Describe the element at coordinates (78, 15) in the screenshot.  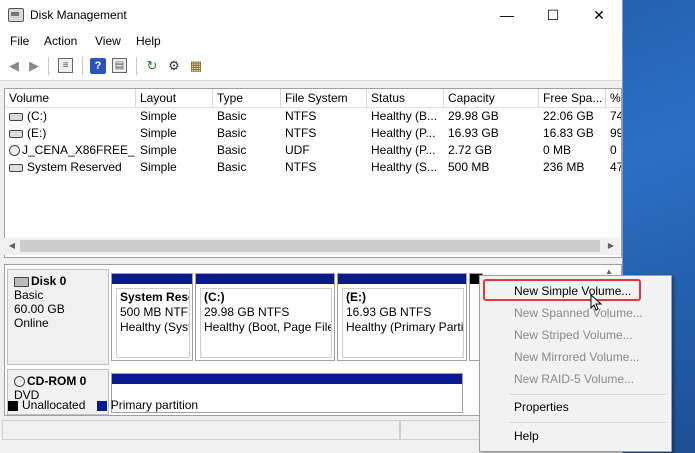
I see `window-title: Disk Management` at that location.